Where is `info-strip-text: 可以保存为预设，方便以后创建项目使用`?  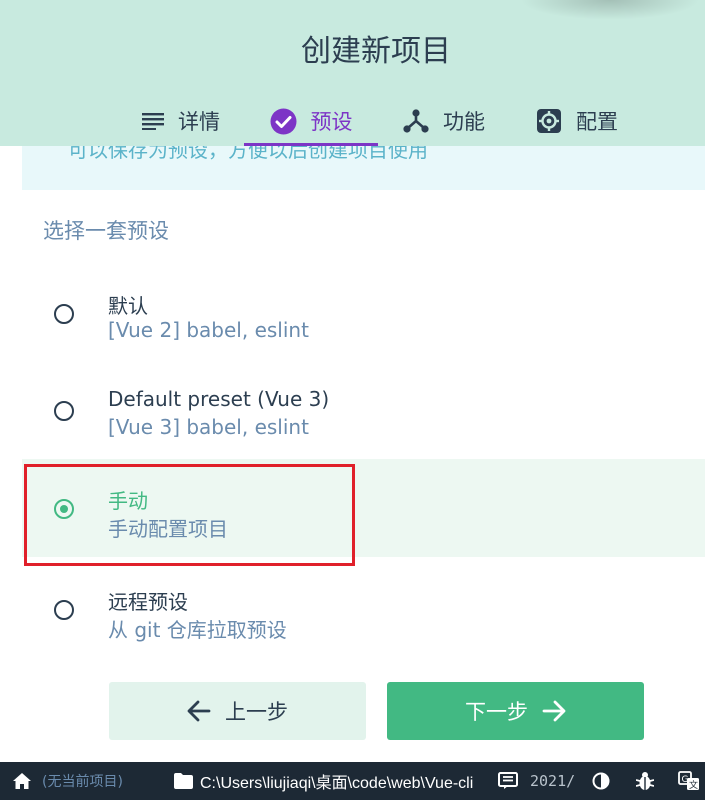 info-strip-text: 可以保存为预设，方便以后创建项目使用 is located at coordinates (248, 154).